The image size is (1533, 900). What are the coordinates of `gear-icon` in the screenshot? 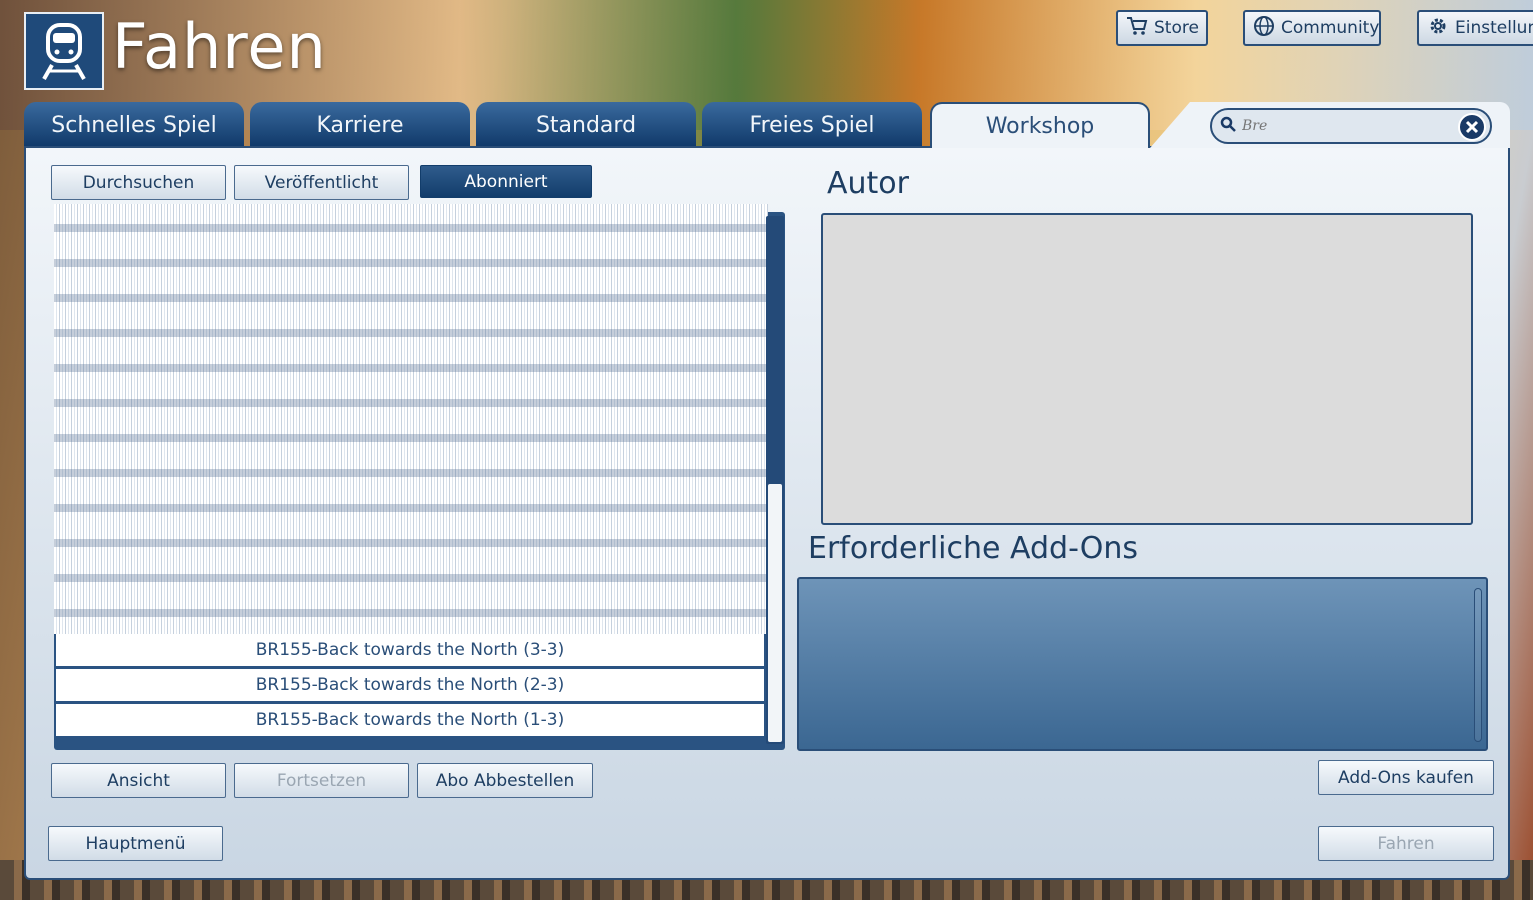 It's located at (1438, 28).